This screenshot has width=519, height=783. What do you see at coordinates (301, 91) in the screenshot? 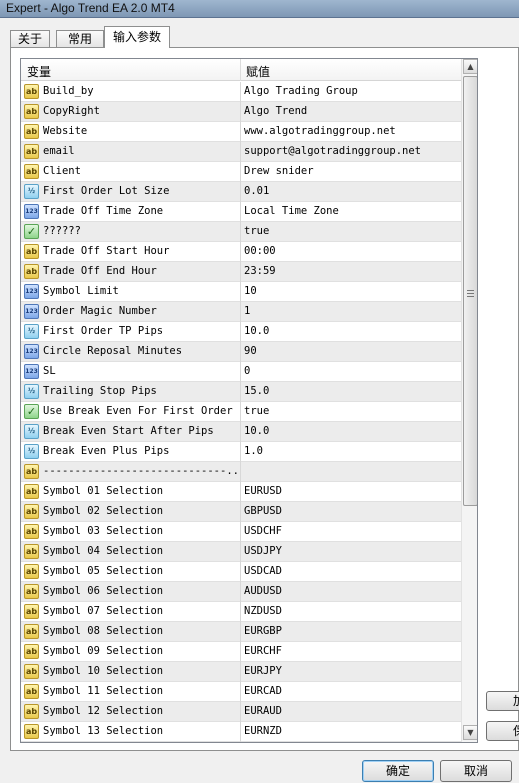
I see `variable-value: Algo Trading Group` at bounding box center [301, 91].